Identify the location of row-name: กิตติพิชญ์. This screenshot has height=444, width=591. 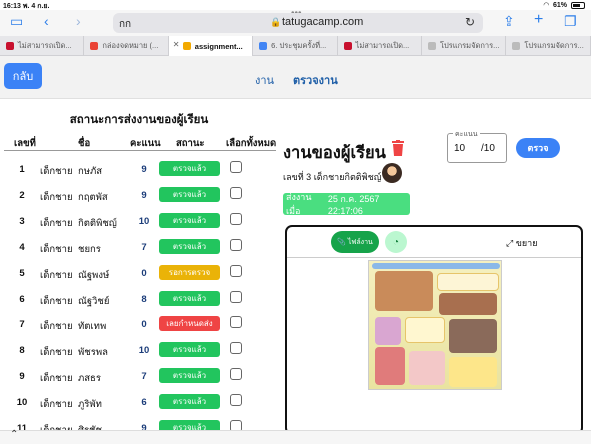
(97, 223).